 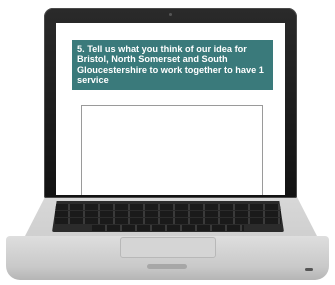 What do you see at coordinates (170, 14) in the screenshot?
I see `webcam-icon` at bounding box center [170, 14].